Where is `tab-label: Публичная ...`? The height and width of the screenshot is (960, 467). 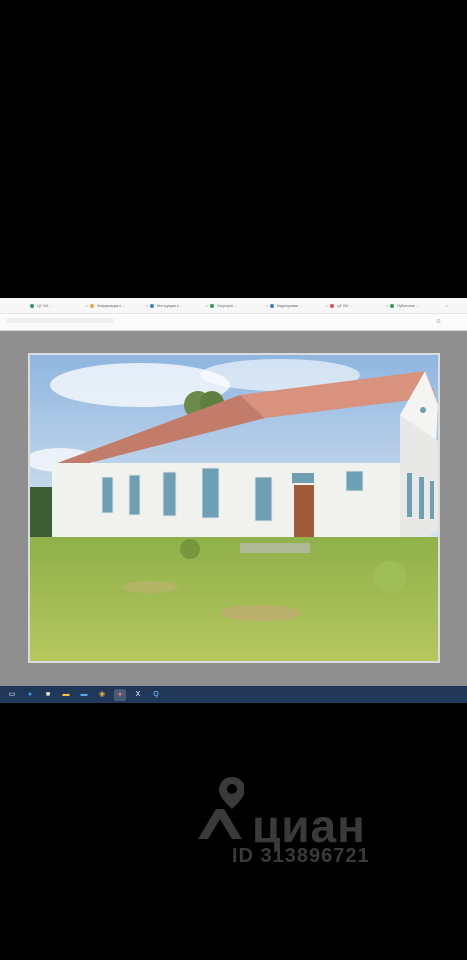
tab-label: Публичная ... is located at coordinates (408, 305).